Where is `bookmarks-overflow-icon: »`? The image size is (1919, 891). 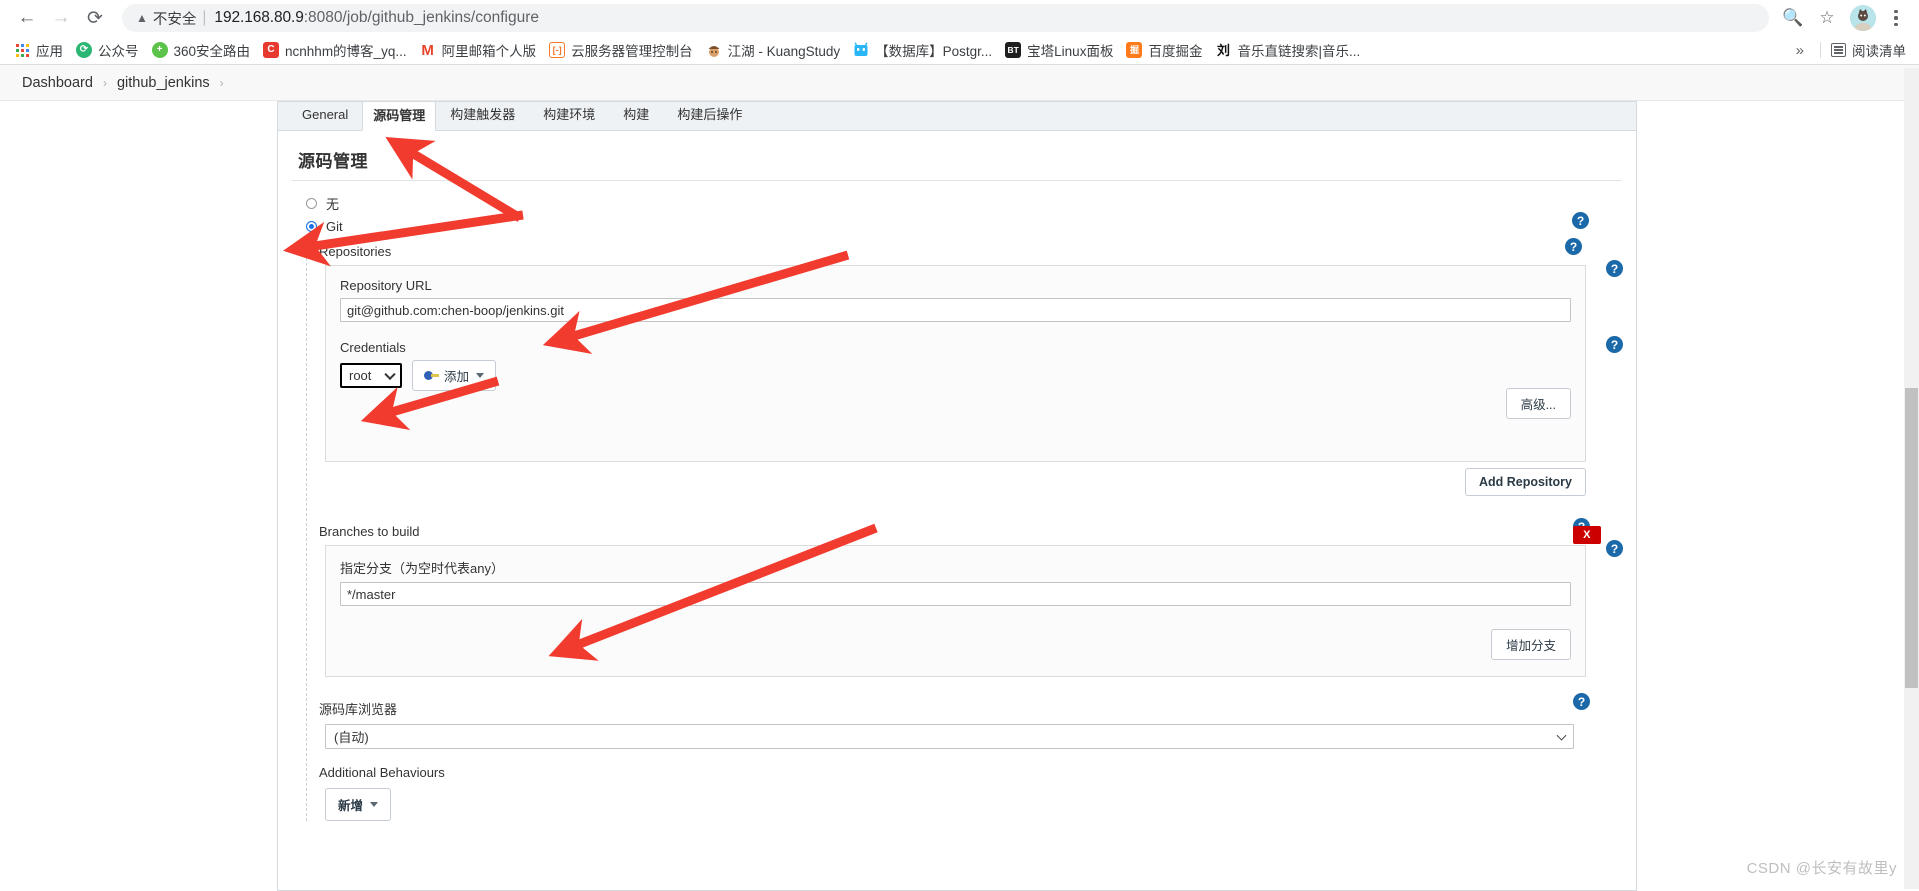
bookmarks-overflow-icon: » is located at coordinates (1800, 50).